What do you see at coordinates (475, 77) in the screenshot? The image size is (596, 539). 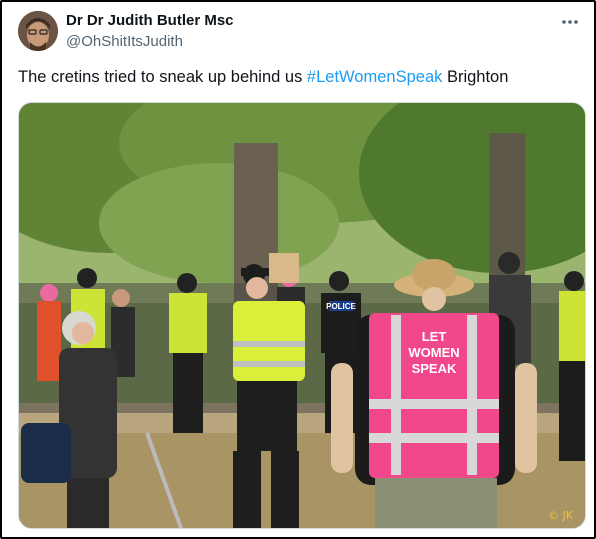 I see `tweet-text-after: Brighton` at bounding box center [475, 77].